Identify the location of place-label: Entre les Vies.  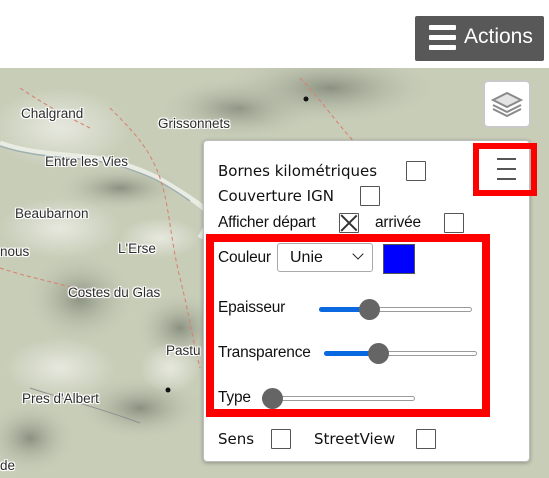
(87, 161).